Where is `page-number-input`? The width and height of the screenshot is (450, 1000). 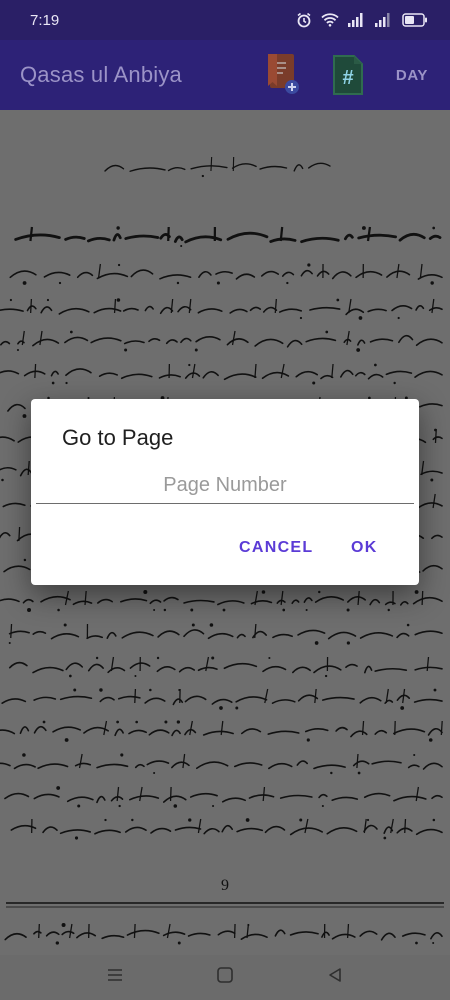 page-number-input is located at coordinates (225, 485).